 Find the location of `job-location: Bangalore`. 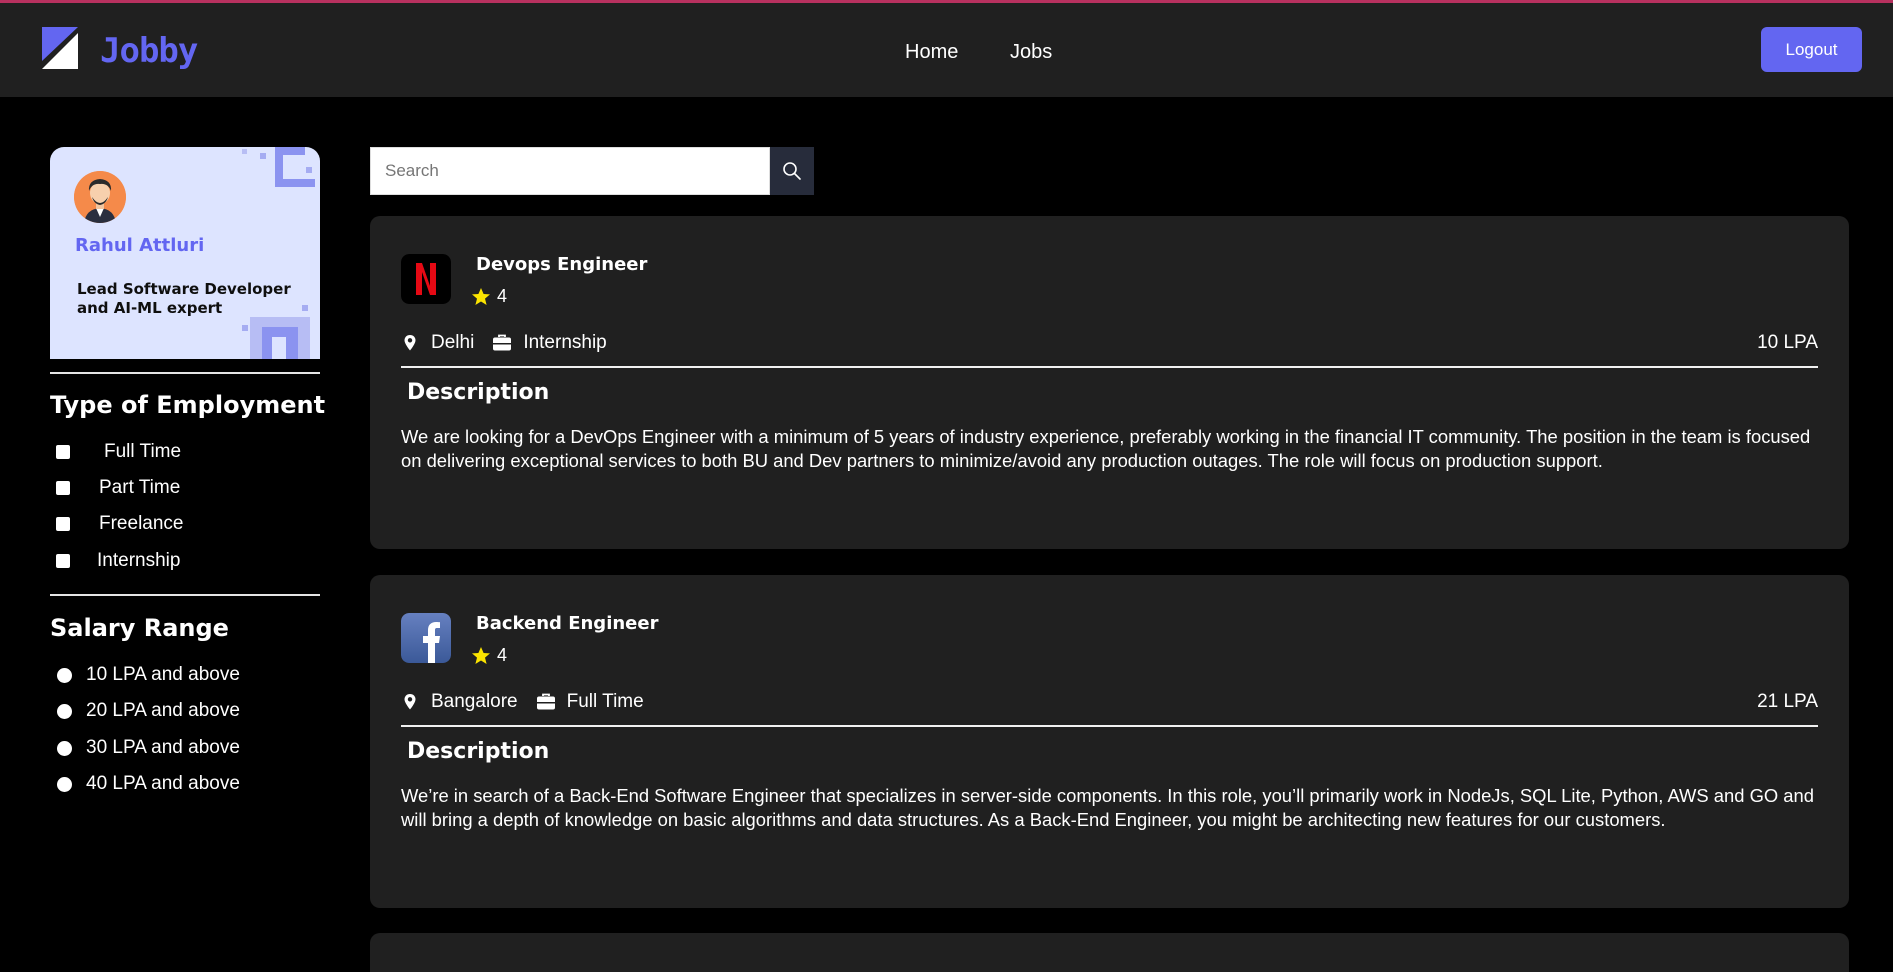

job-location: Bangalore is located at coordinates (474, 701).